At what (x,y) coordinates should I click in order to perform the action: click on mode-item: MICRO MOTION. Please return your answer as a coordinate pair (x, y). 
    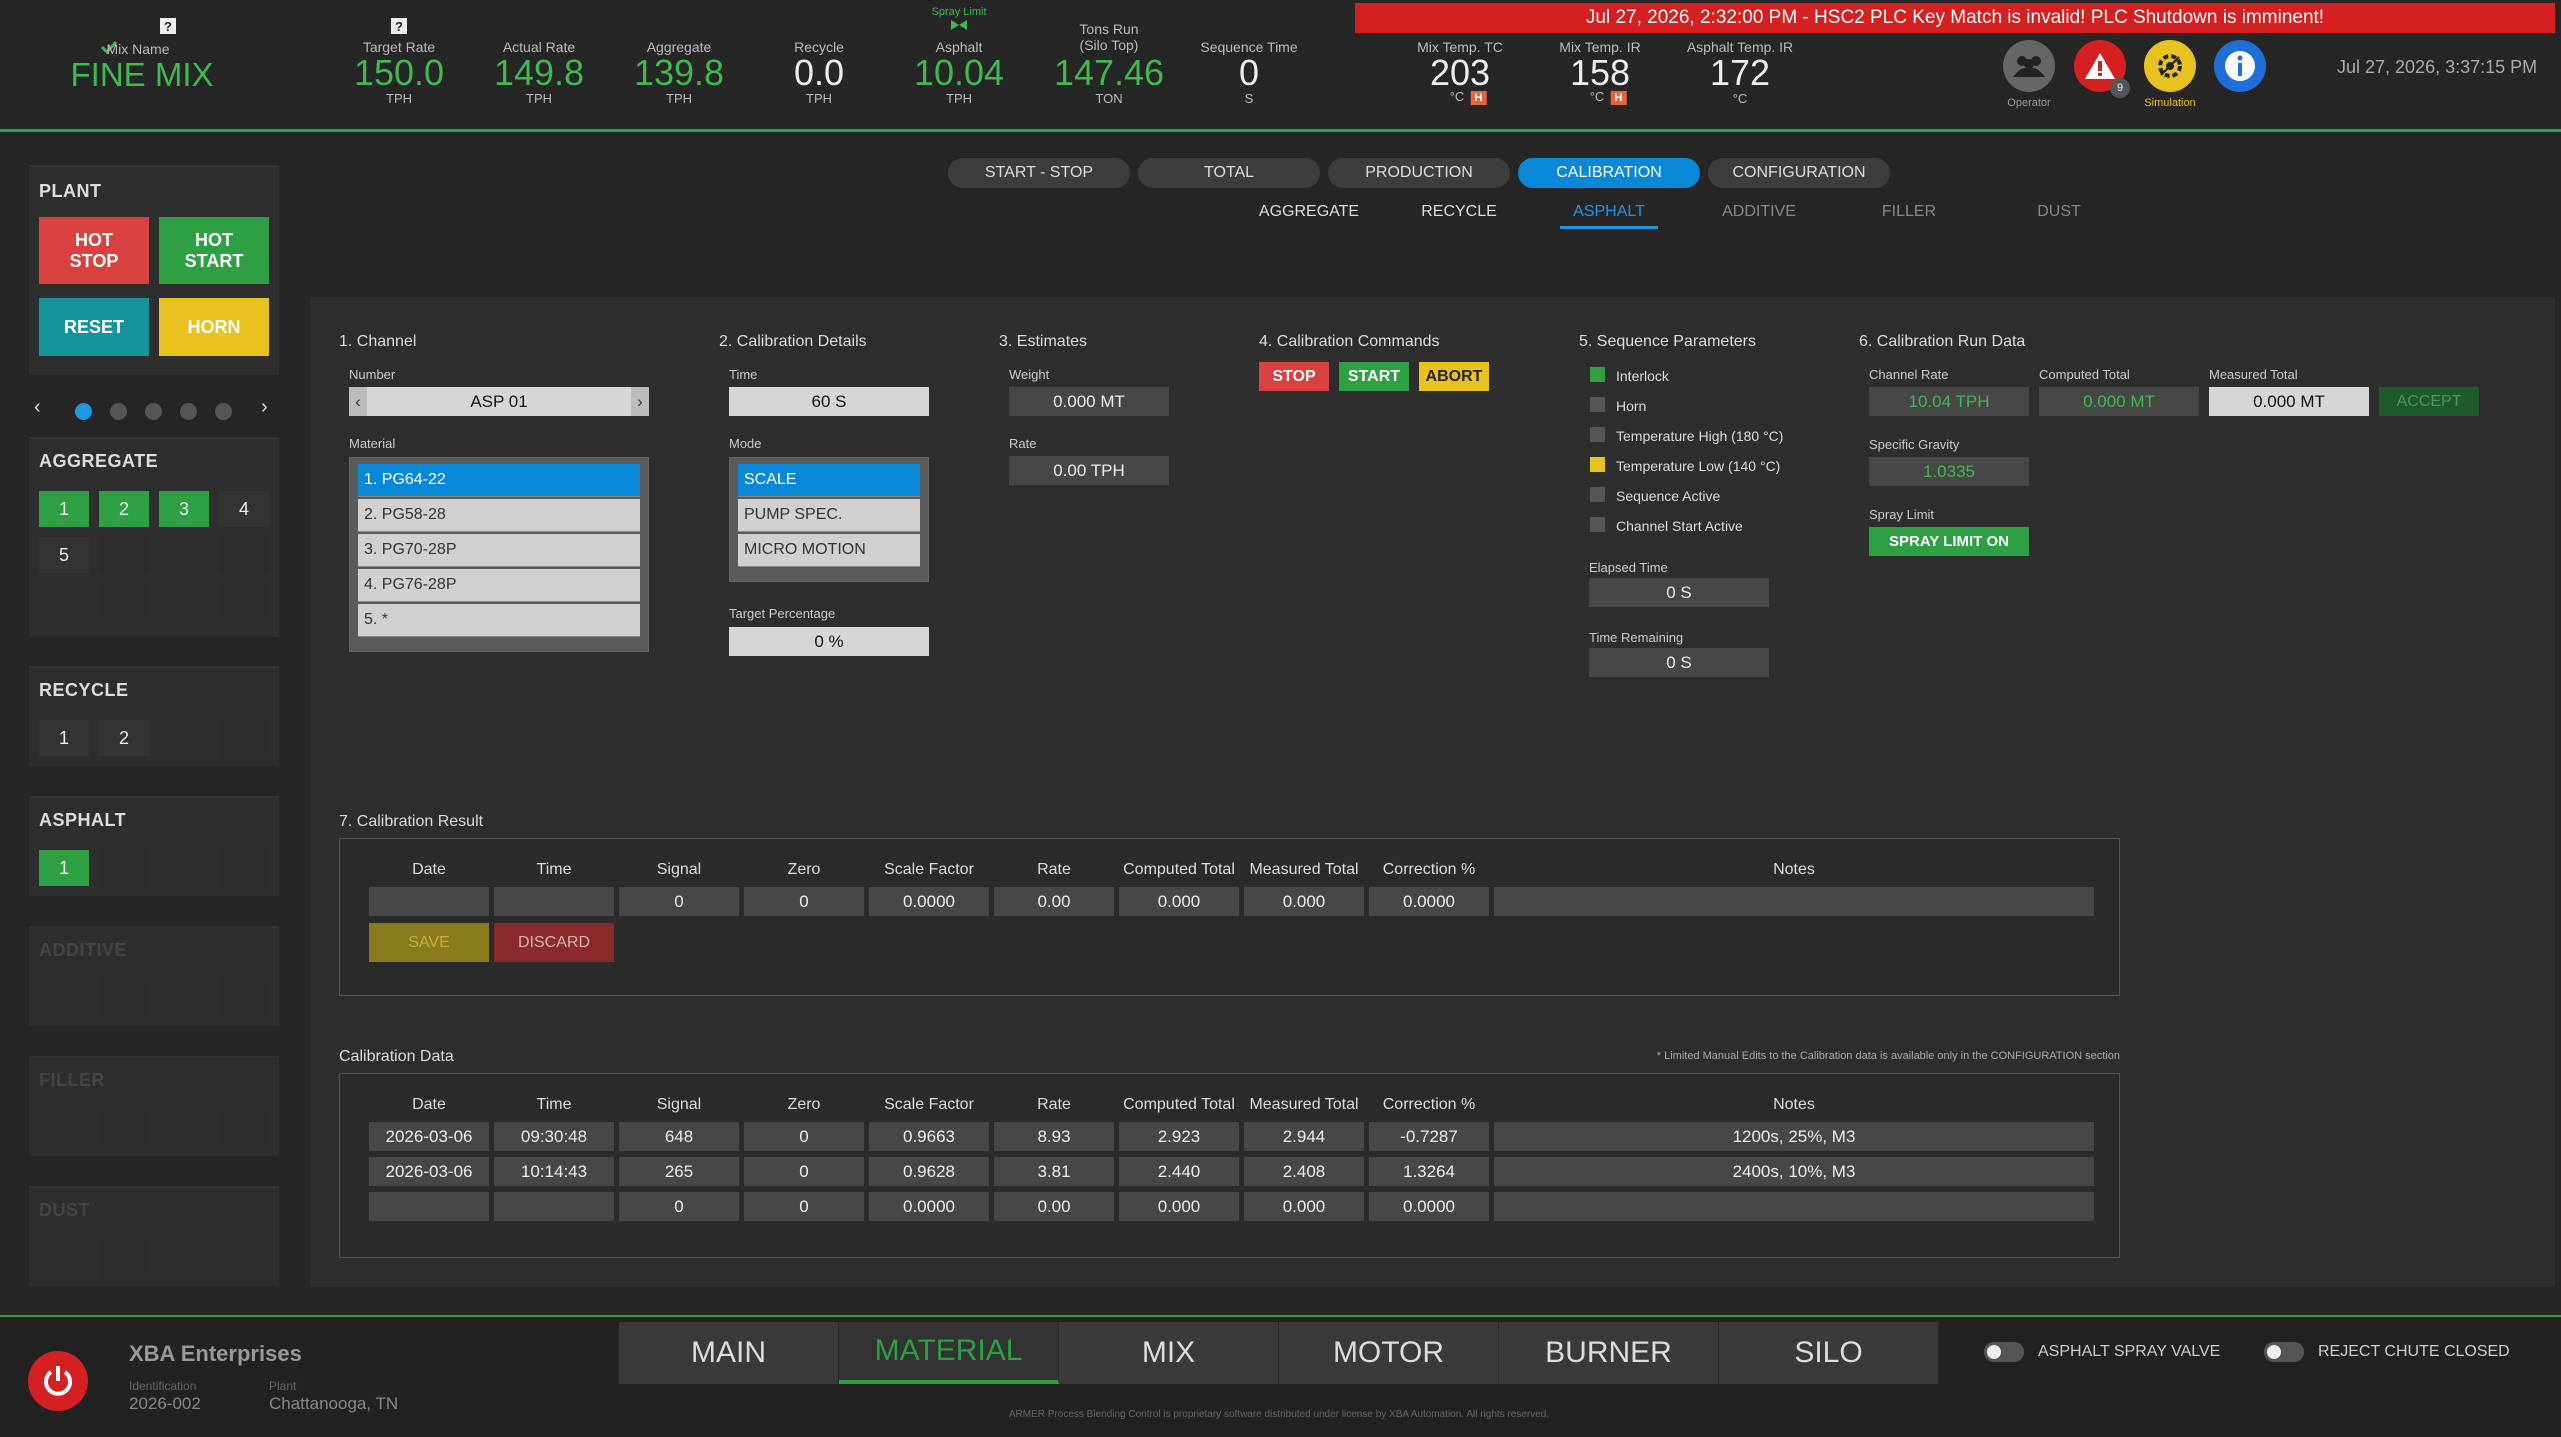
    Looking at the image, I should click on (829, 550).